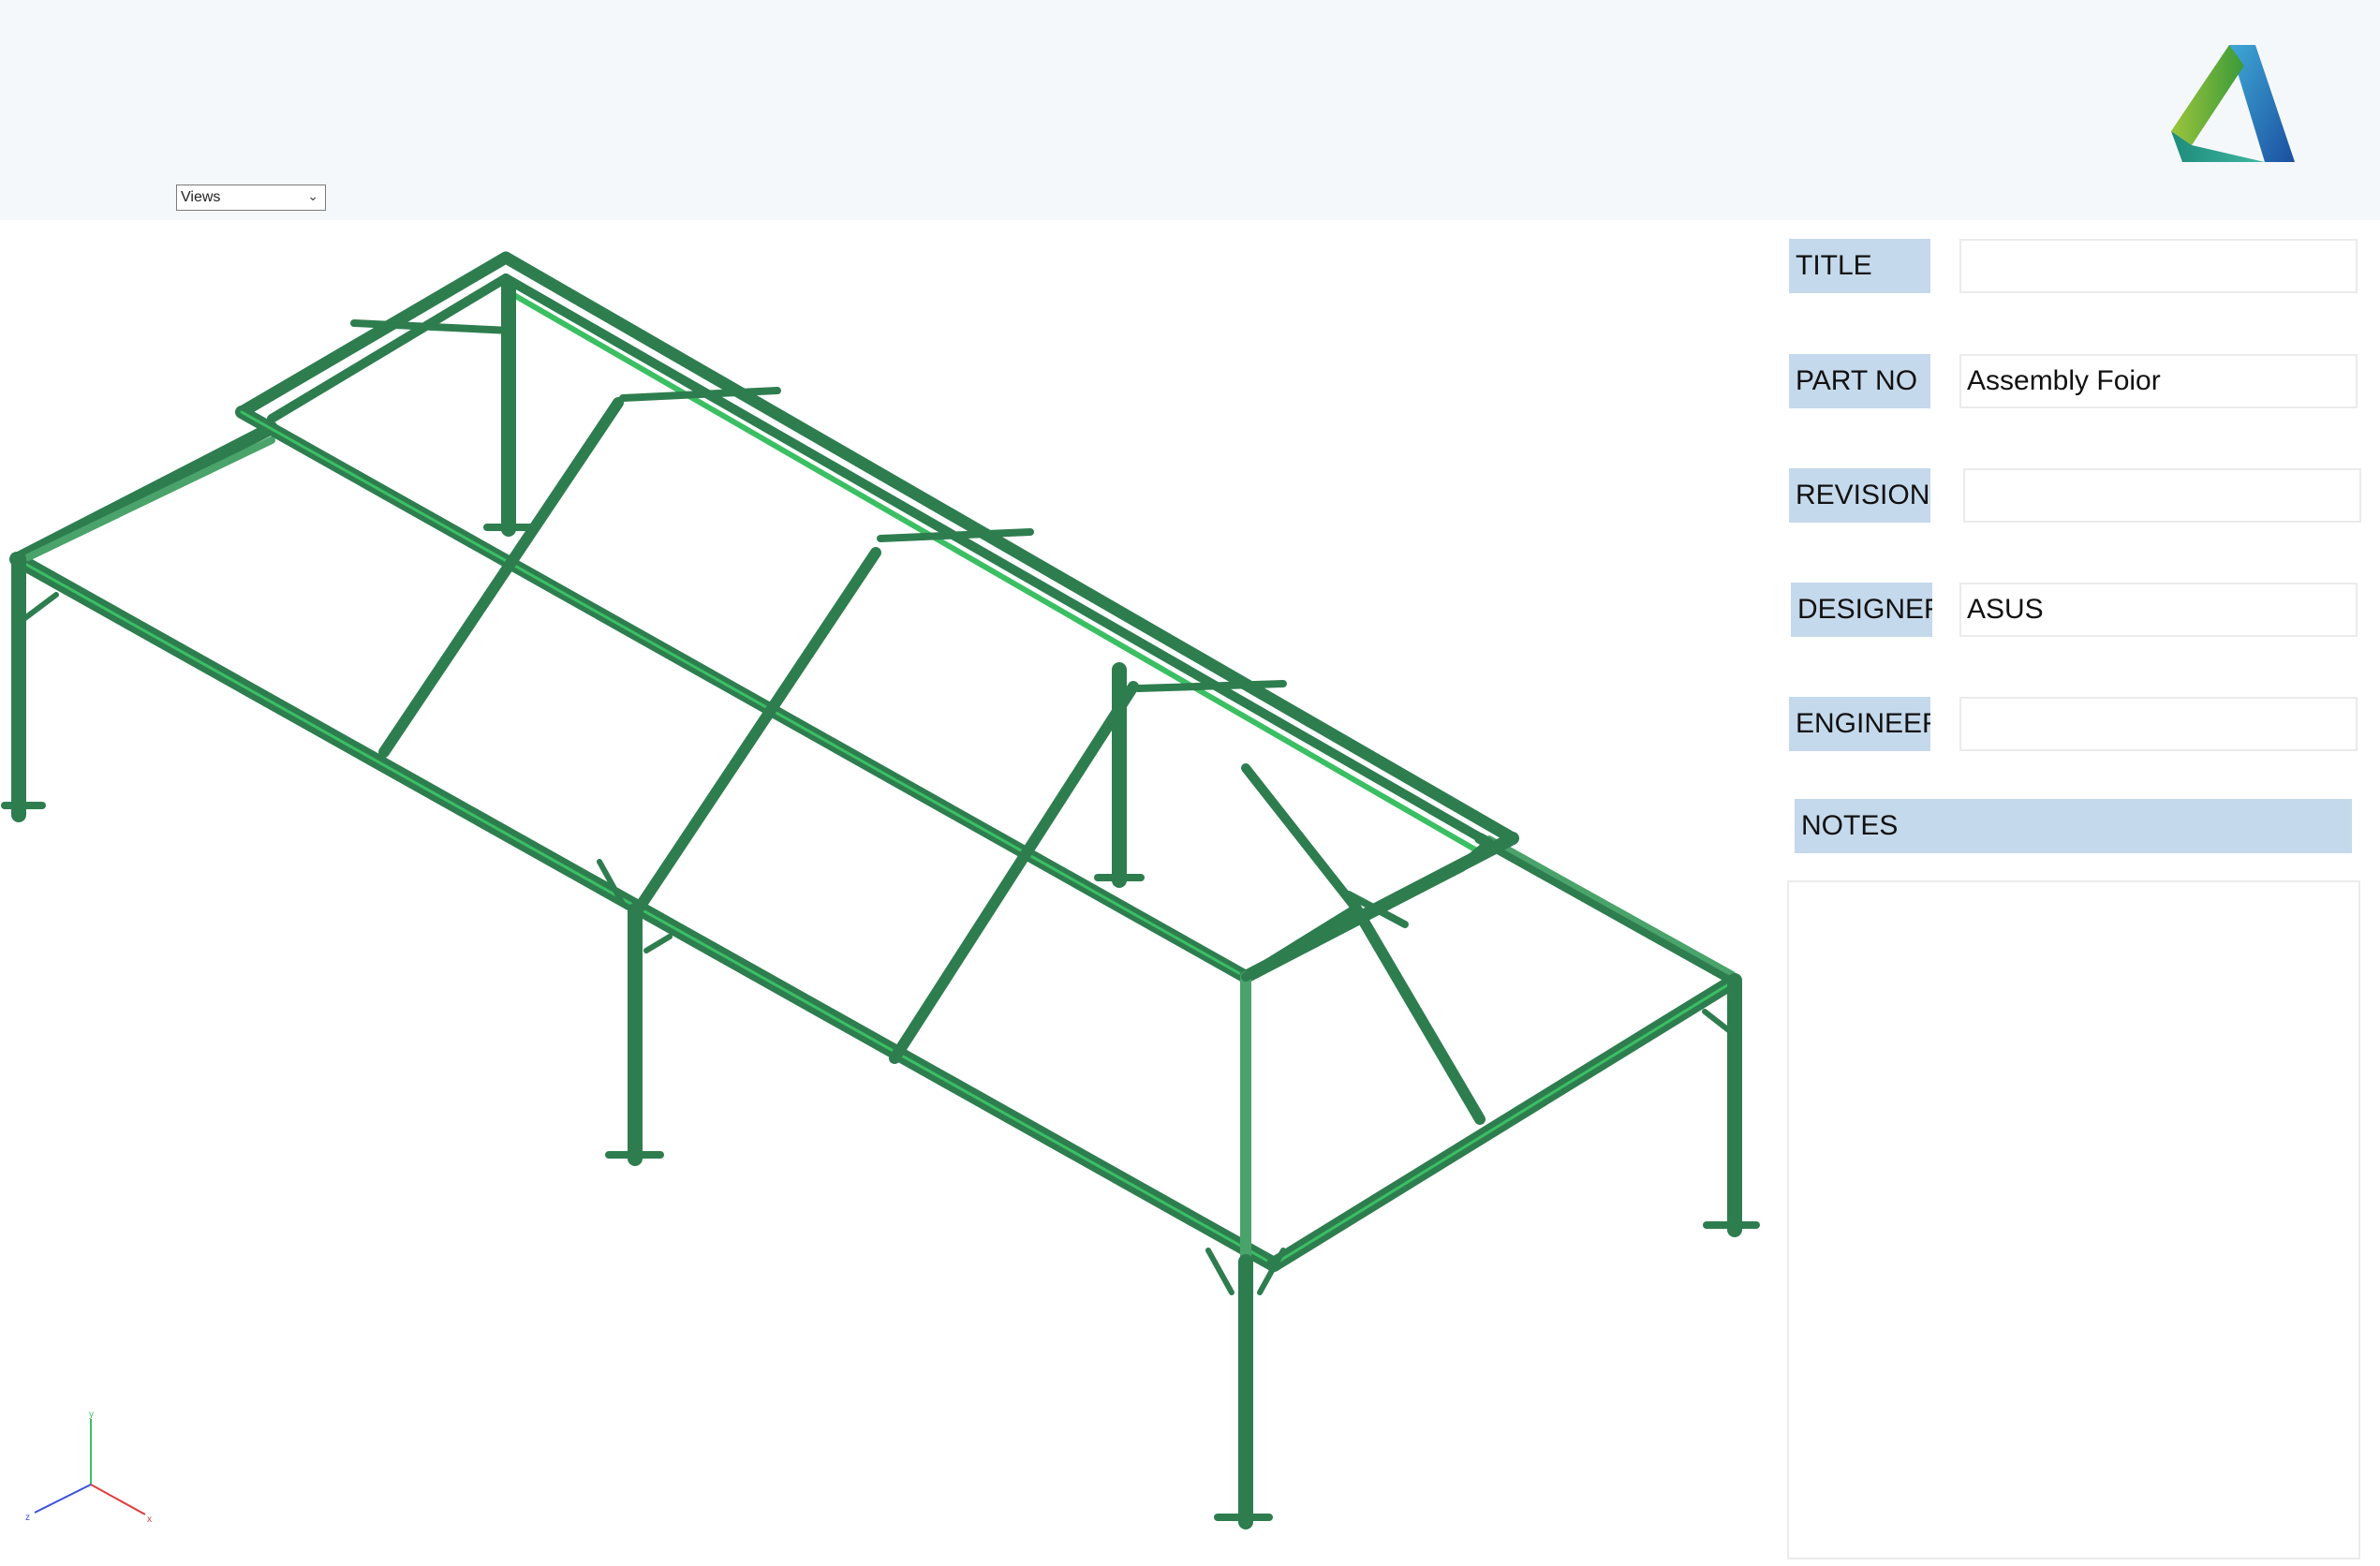 Image resolution: width=2380 pixels, height=1566 pixels. What do you see at coordinates (1860, 724) in the screenshot?
I see `engineer-label: ENGINEER` at bounding box center [1860, 724].